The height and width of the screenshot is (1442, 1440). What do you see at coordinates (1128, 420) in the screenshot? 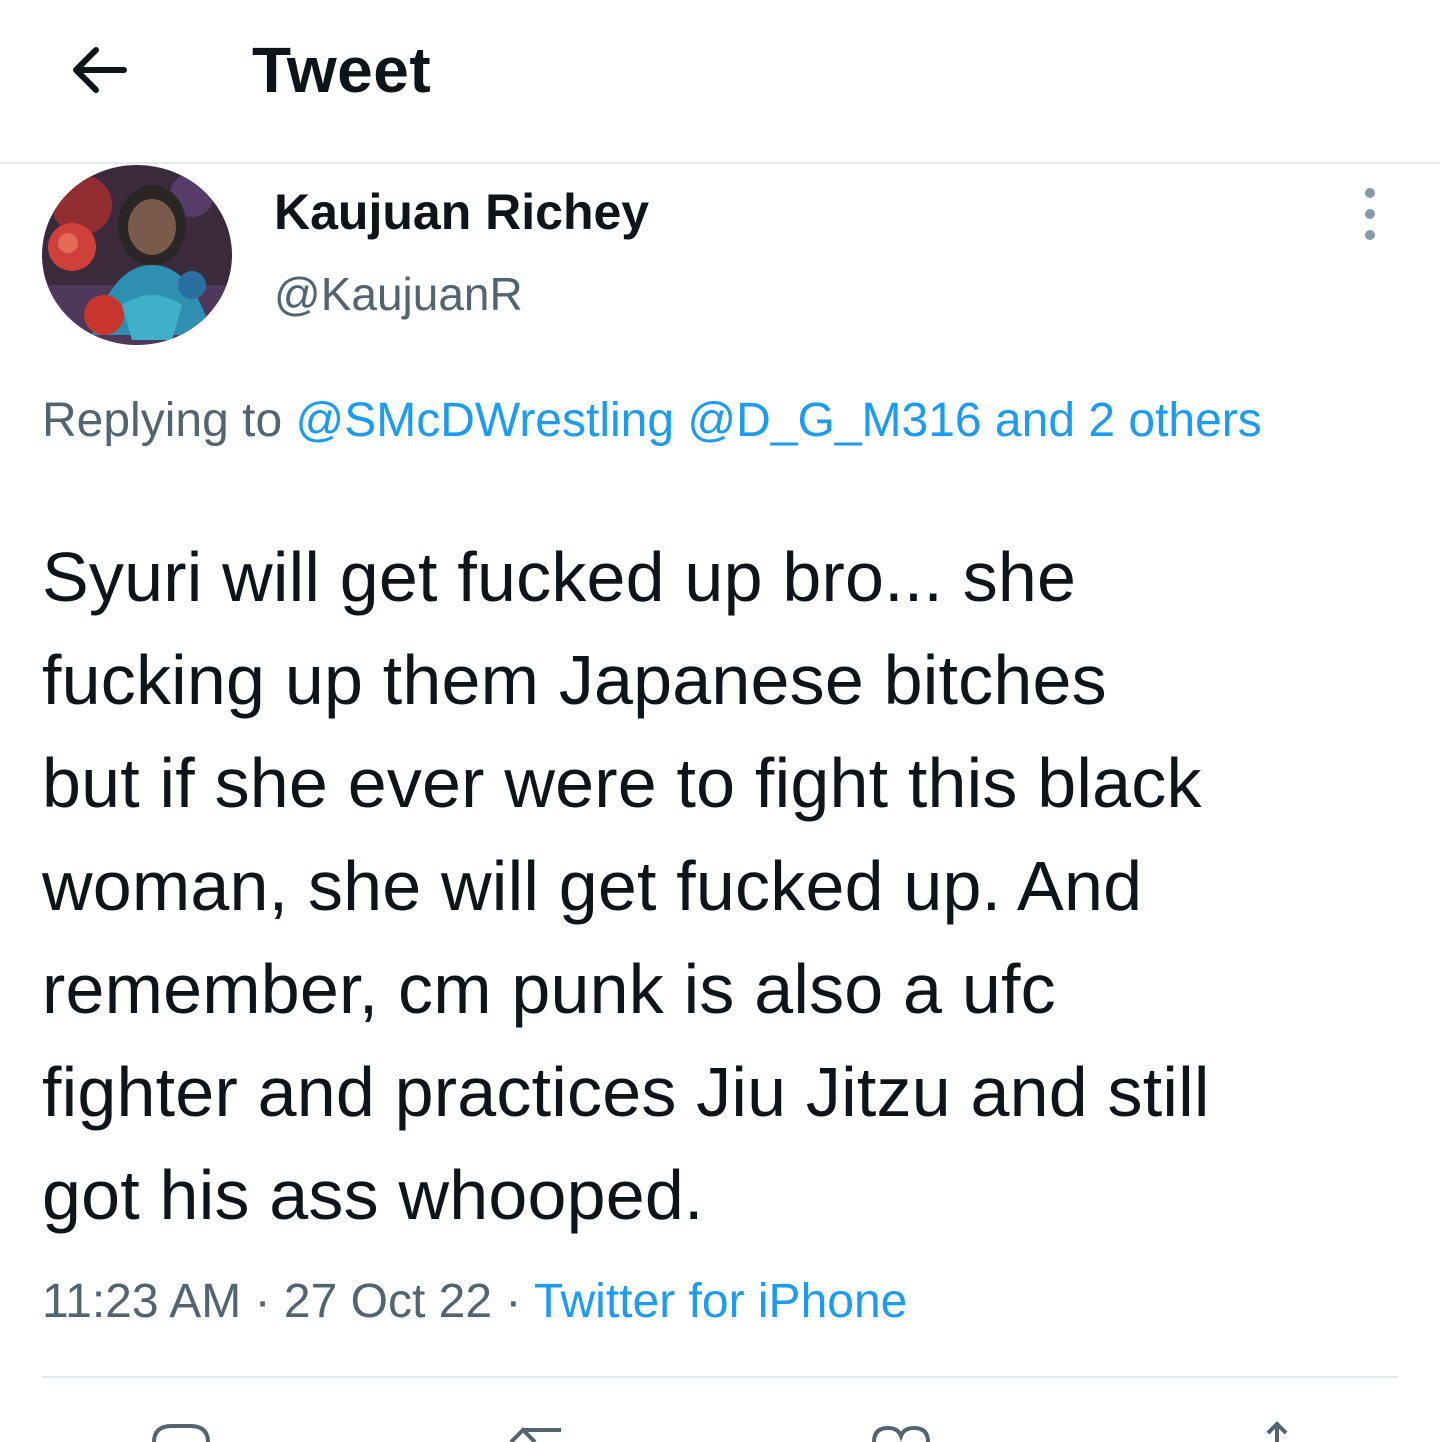
I see `others-link: and 2 others` at bounding box center [1128, 420].